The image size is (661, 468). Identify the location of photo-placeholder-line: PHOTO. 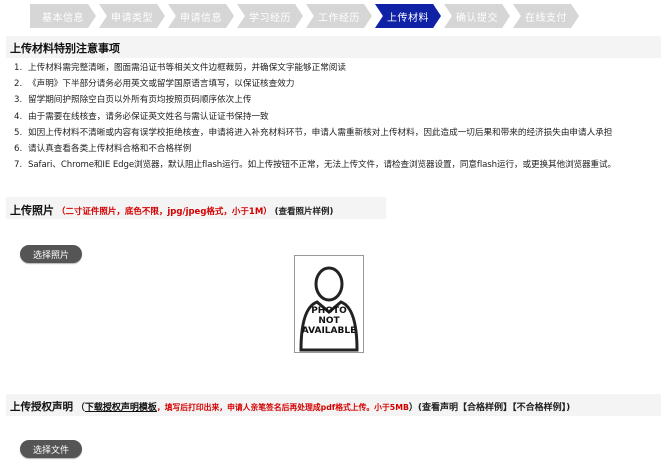
(329, 311).